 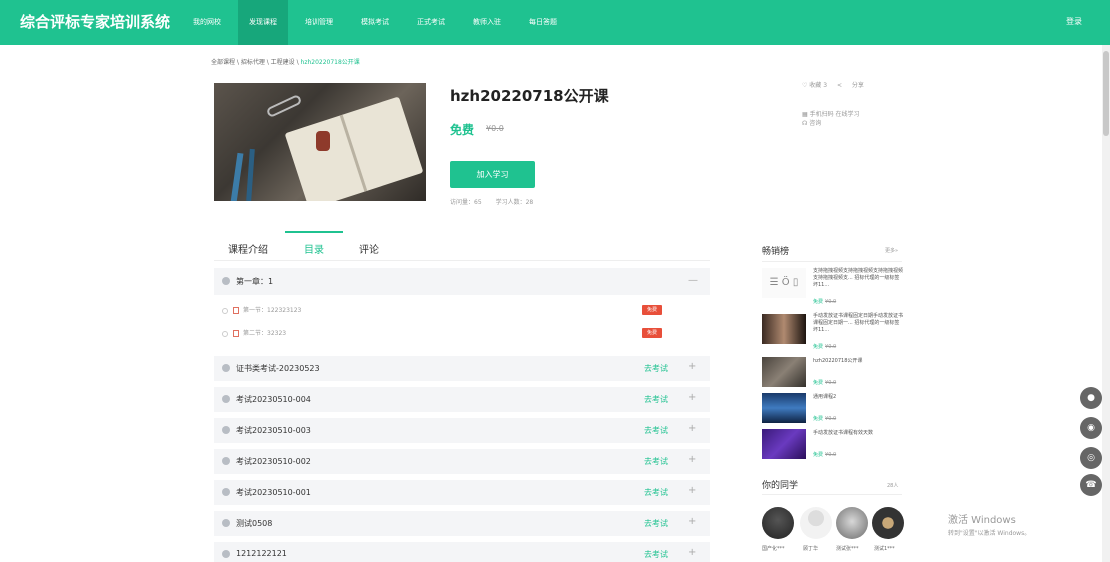 What do you see at coordinates (272, 310) in the screenshot?
I see `section-name: 第一节：122323123` at bounding box center [272, 310].